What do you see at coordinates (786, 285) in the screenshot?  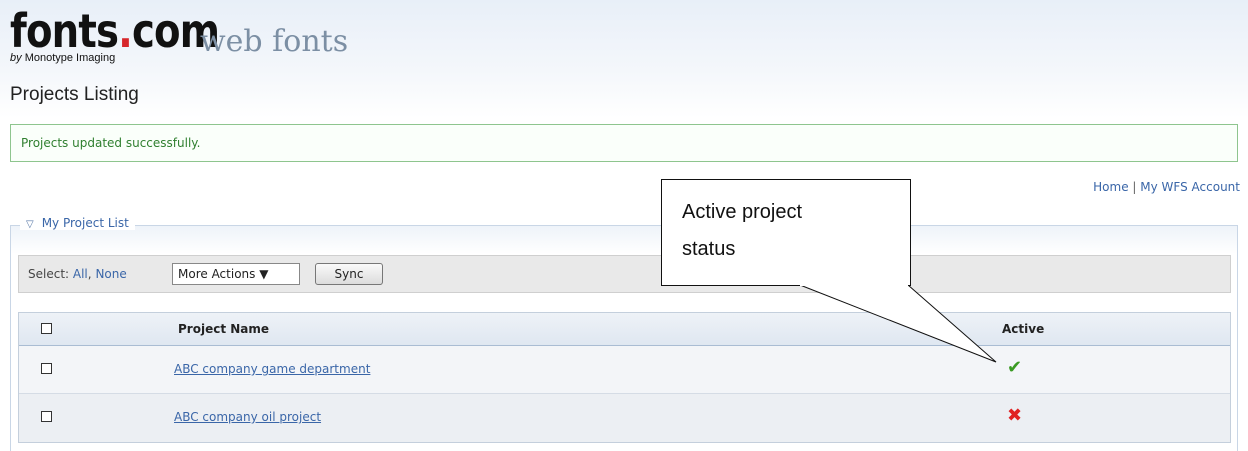 I see `callout-bottom-edge` at bounding box center [786, 285].